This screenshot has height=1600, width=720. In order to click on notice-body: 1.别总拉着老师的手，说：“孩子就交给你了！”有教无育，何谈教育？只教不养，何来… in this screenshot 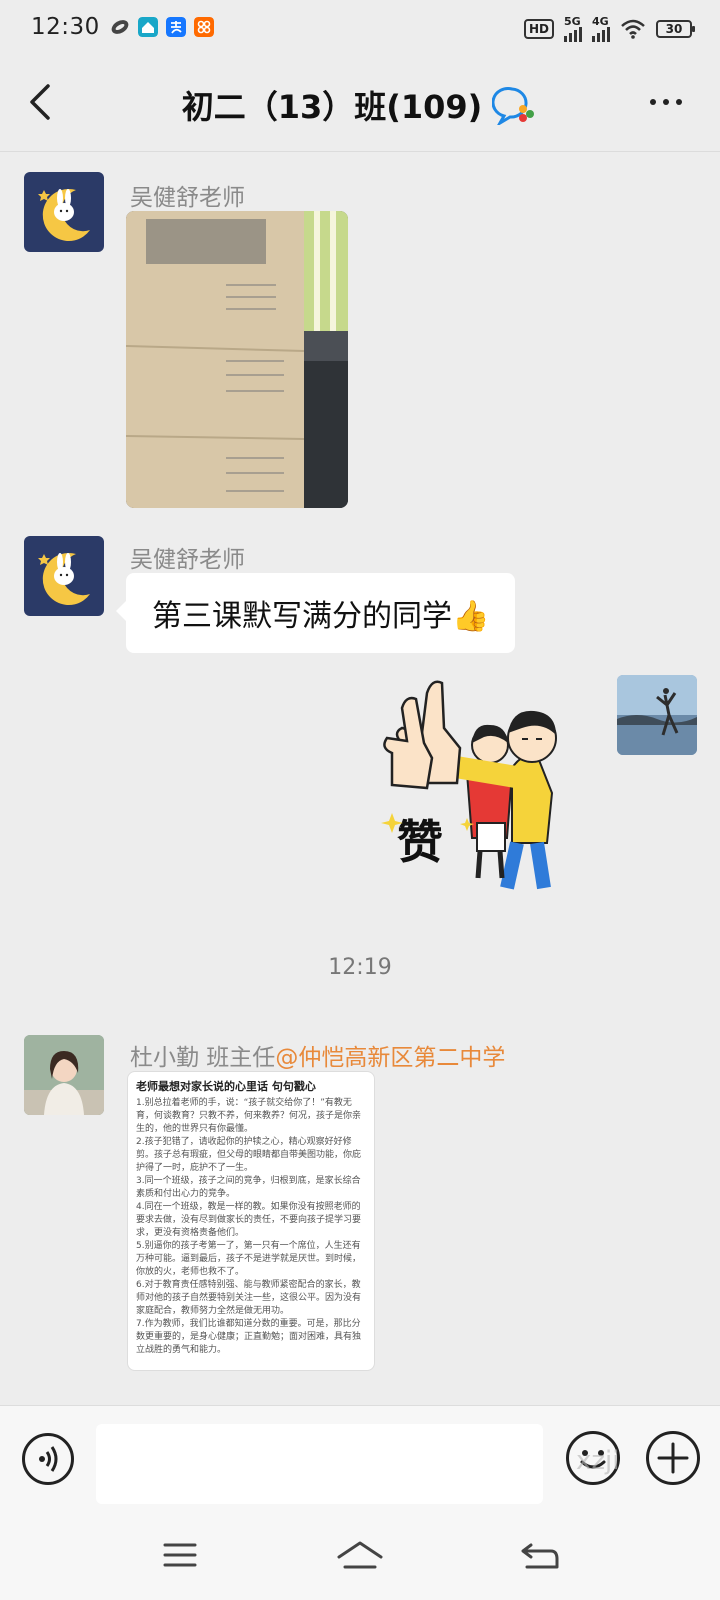, I will do `click(251, 1227)`.